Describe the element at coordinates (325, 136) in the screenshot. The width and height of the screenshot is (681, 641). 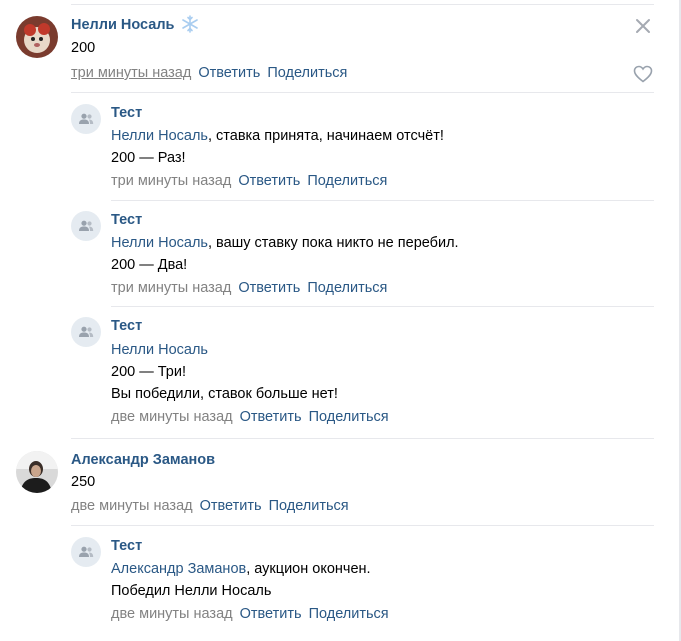
I see `reply-text: , ставка принята, начинаем отсчёт!` at that location.